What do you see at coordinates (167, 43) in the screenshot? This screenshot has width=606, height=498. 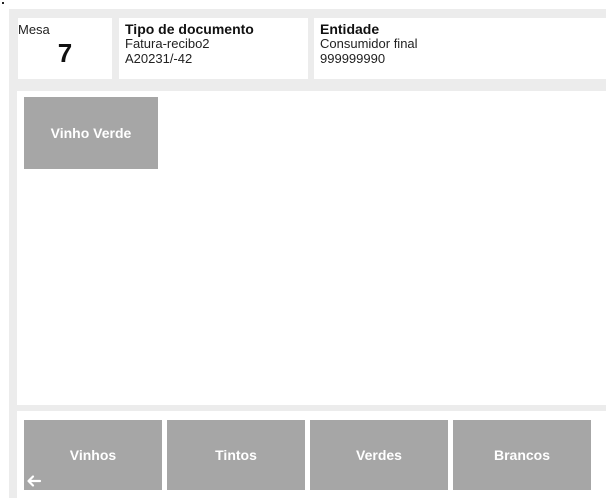 I see `document-type-value: Fatura-recibo2` at bounding box center [167, 43].